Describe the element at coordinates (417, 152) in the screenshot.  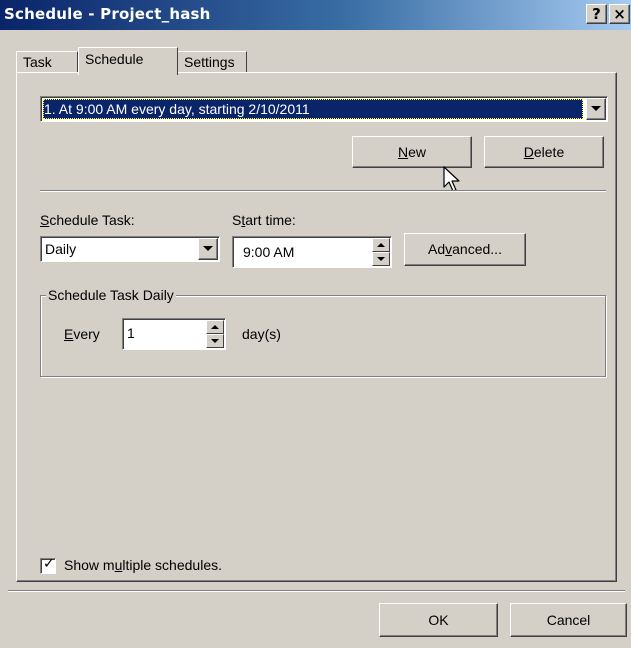
I see `new-button-label-post: ew` at that location.